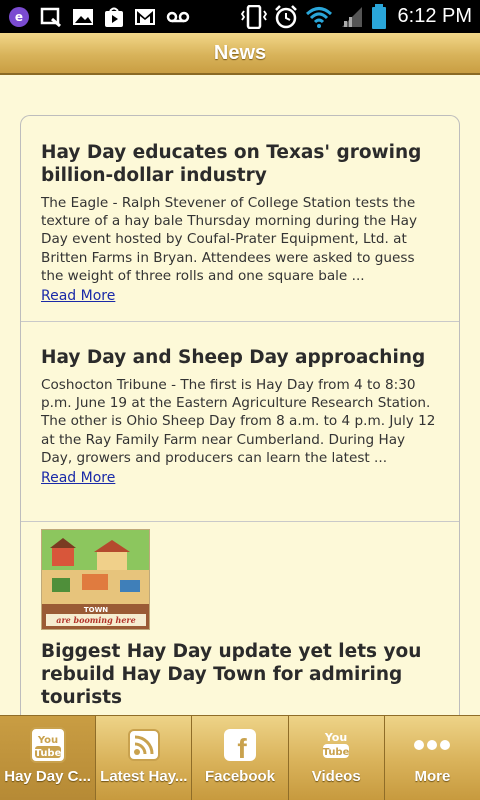 This screenshot has height=800, width=480. Describe the element at coordinates (352, 17) in the screenshot. I see `signal-icon` at that location.